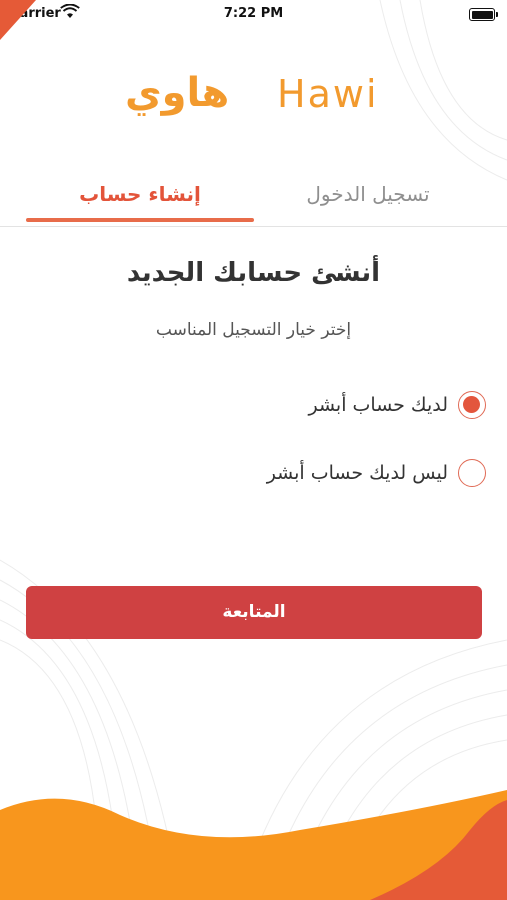 Image resolution: width=507 pixels, height=900 pixels. What do you see at coordinates (140, 196) in the screenshot?
I see `tab-create-account: إنشاء حساب` at bounding box center [140, 196].